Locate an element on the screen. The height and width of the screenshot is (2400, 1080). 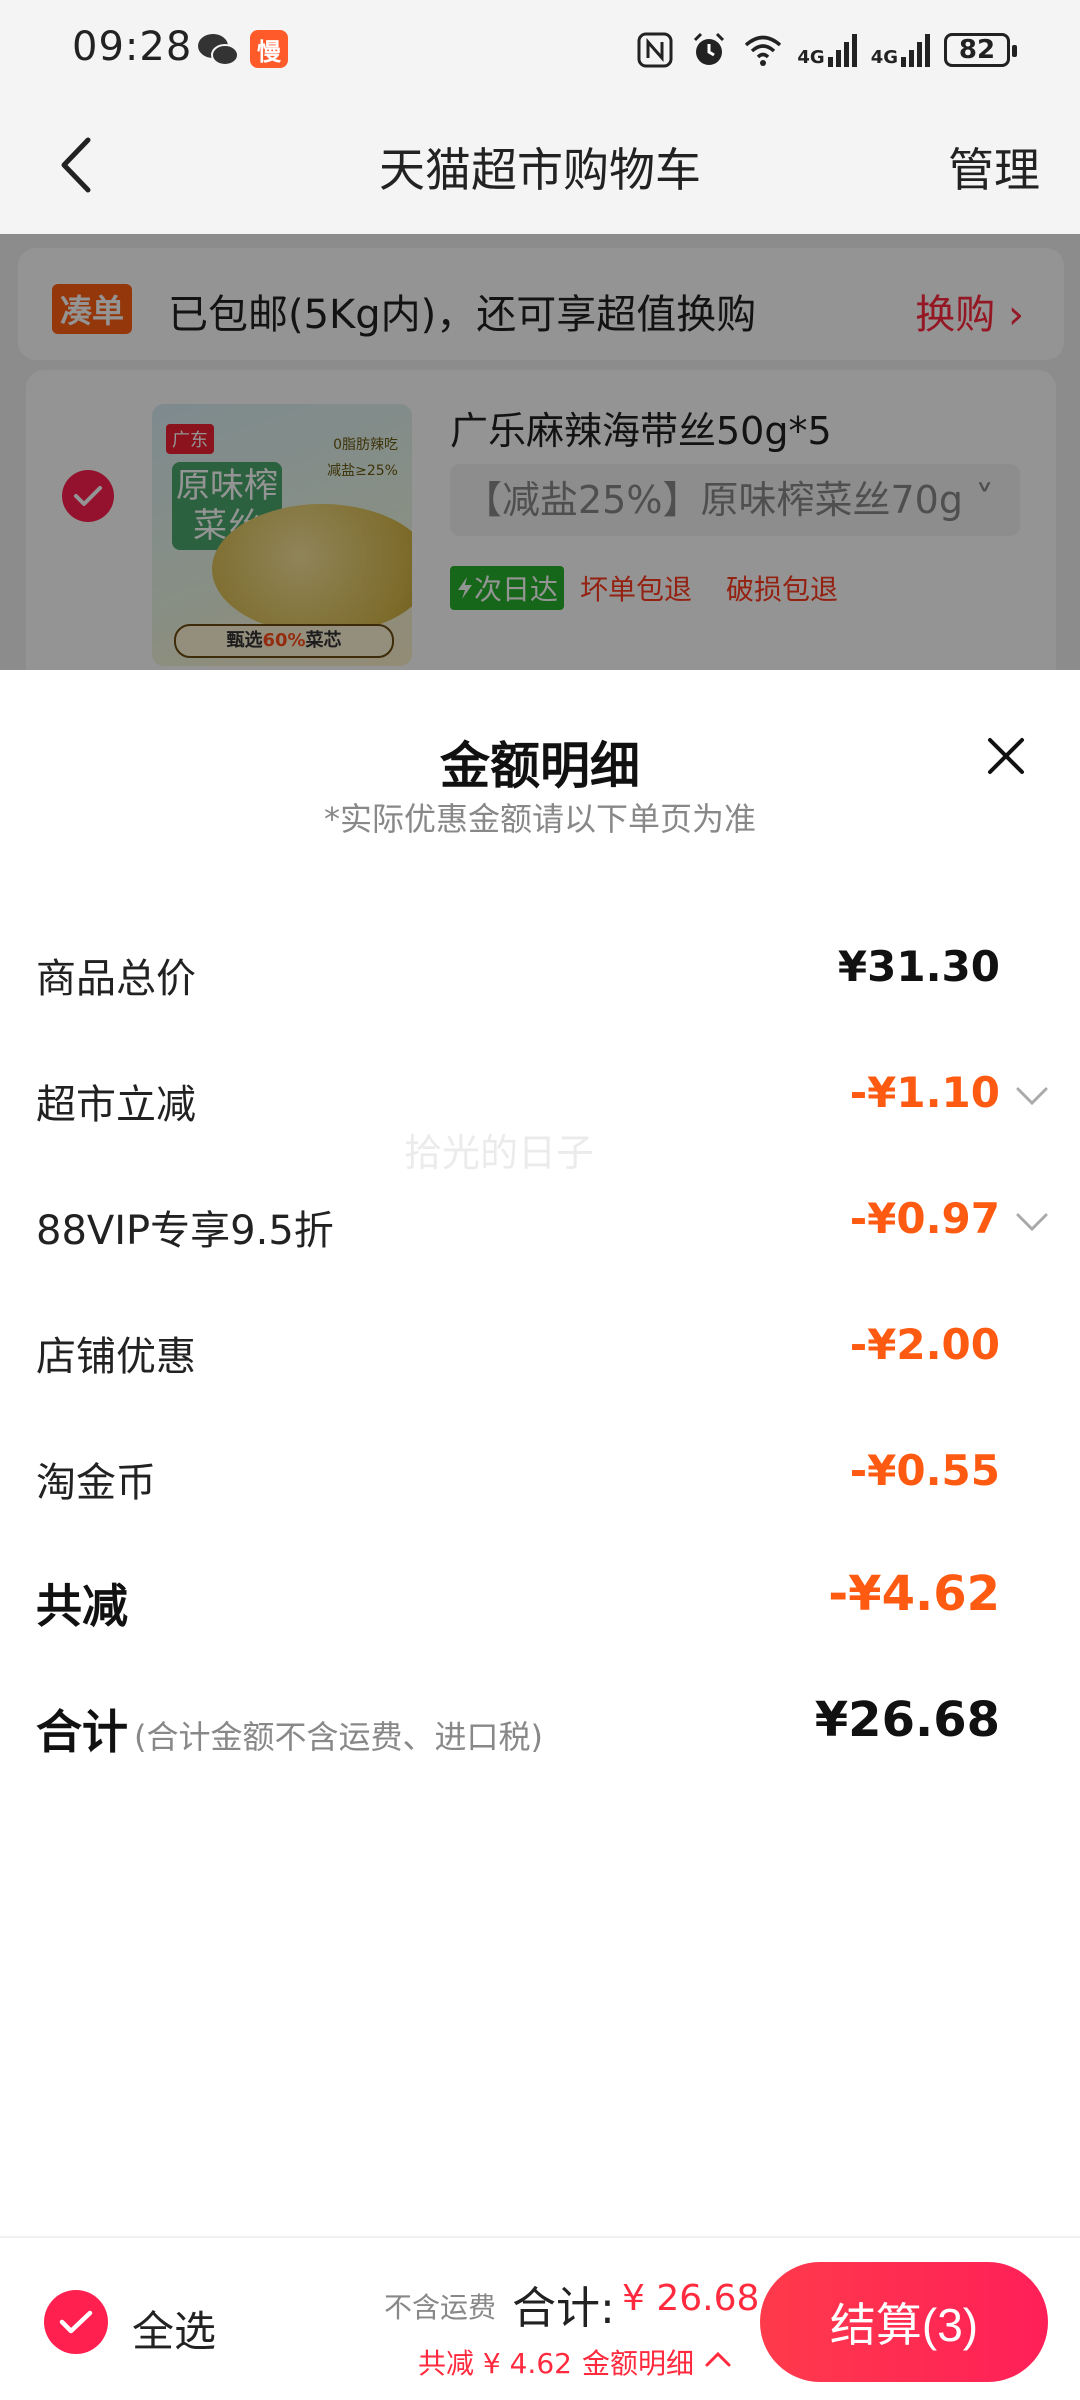
row-label-text: 合计 is located at coordinates (82, 1732).